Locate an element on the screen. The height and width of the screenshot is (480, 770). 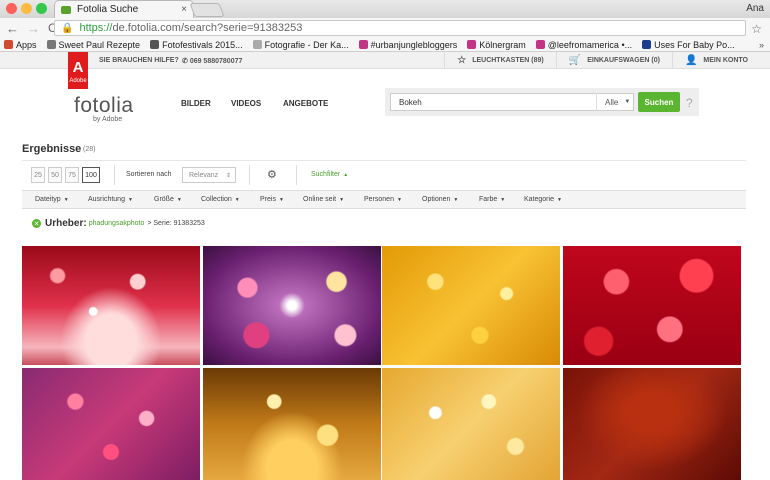
filter-dropdown: Preis ▼ is located at coordinates (272, 199).